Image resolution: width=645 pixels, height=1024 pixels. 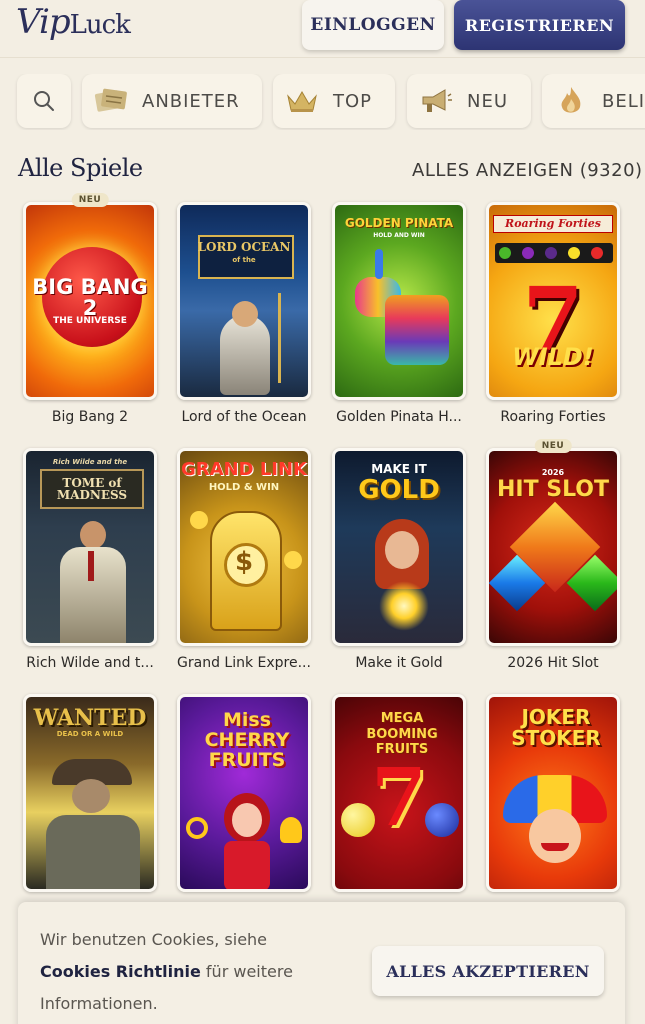 I want to click on game-name: Big Bang 2, so click(x=90, y=417).